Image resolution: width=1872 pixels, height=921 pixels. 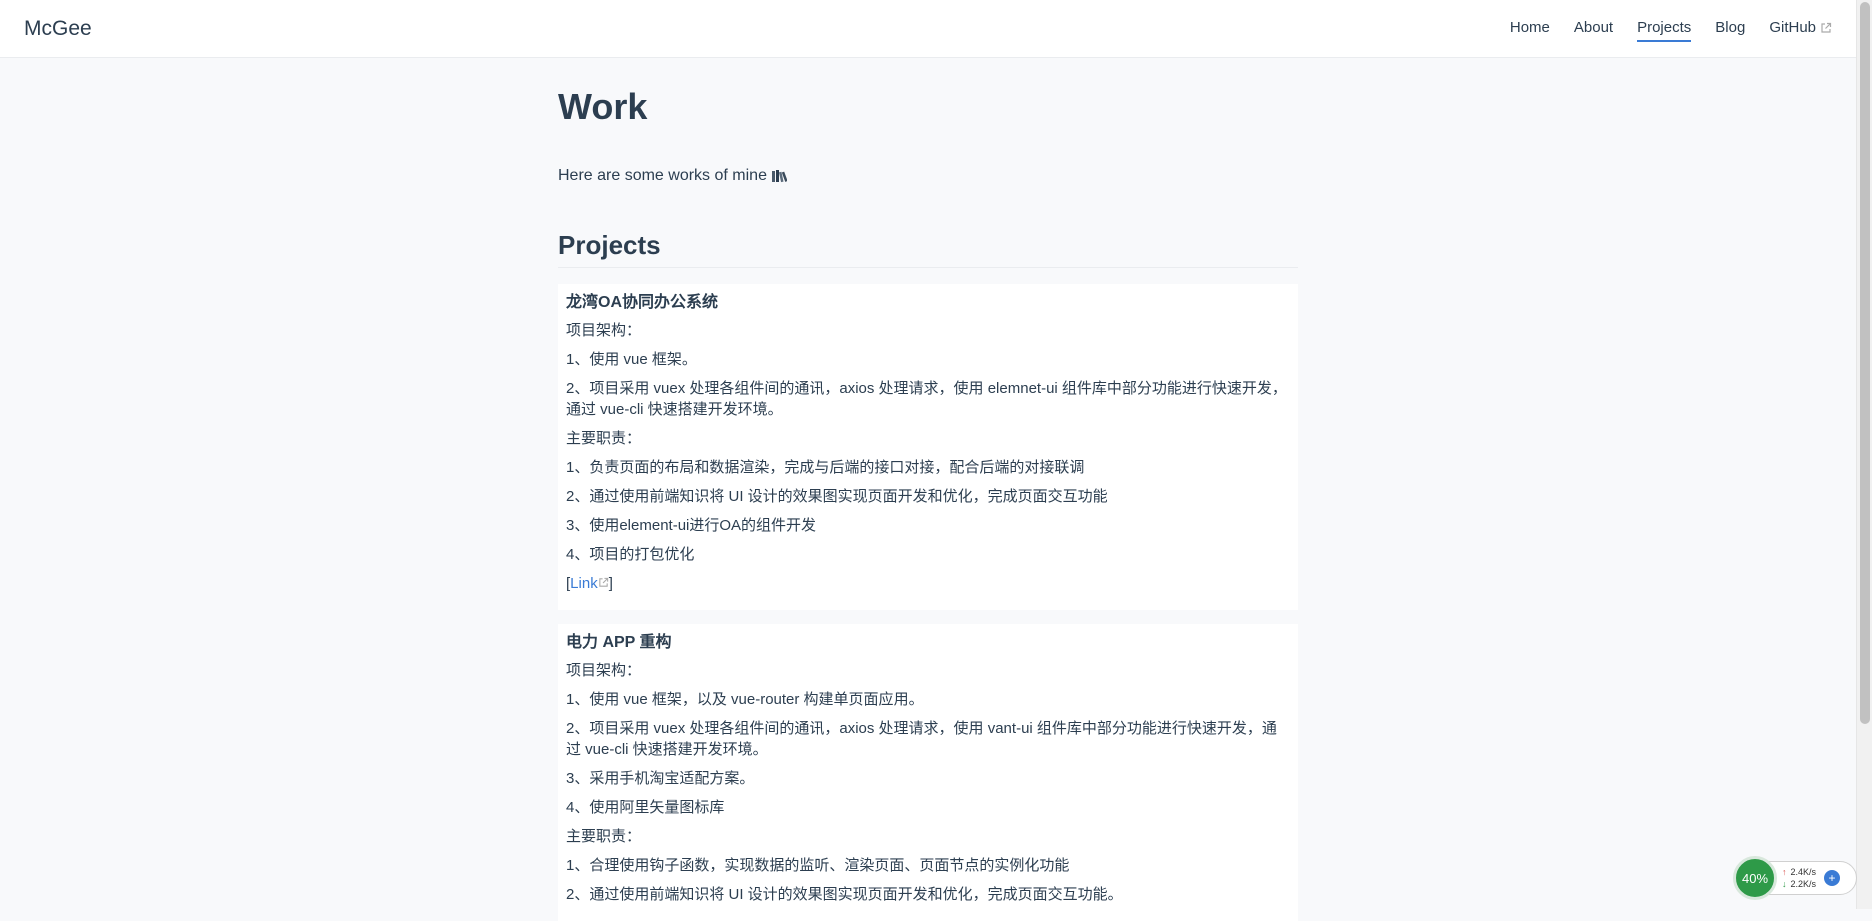 I want to click on nav-links: Home About Projects Blog GitHub, so click(x=1671, y=28).